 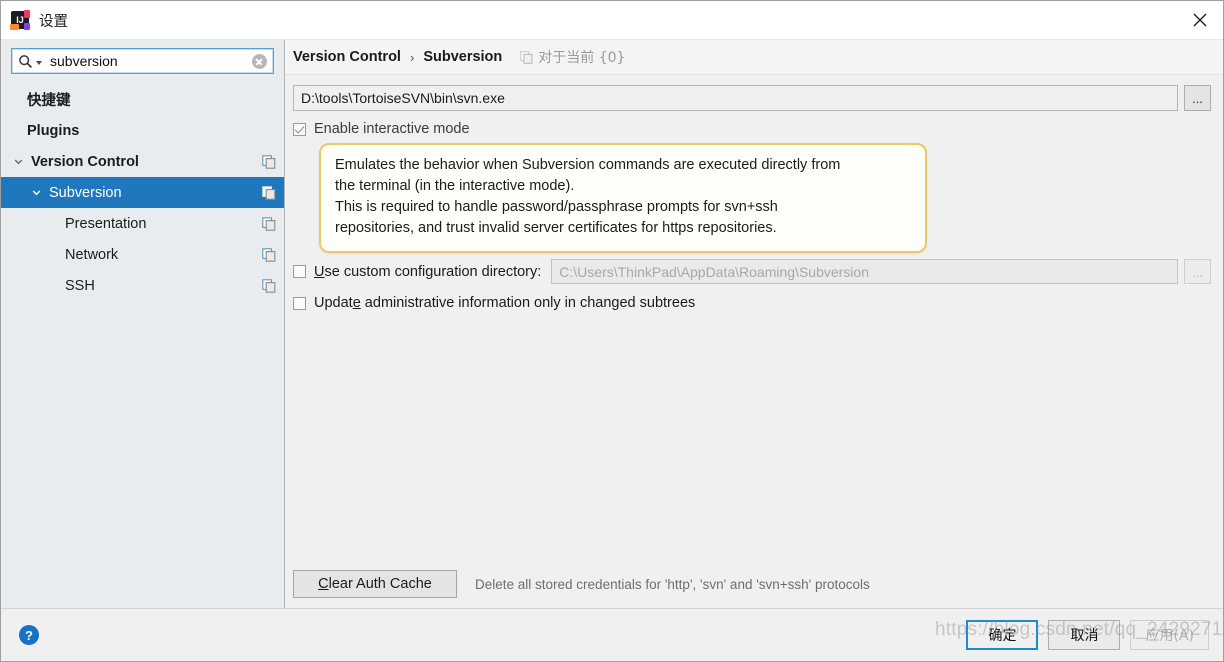 I want to click on apply-button: 应用(A), so click(x=1169, y=635).